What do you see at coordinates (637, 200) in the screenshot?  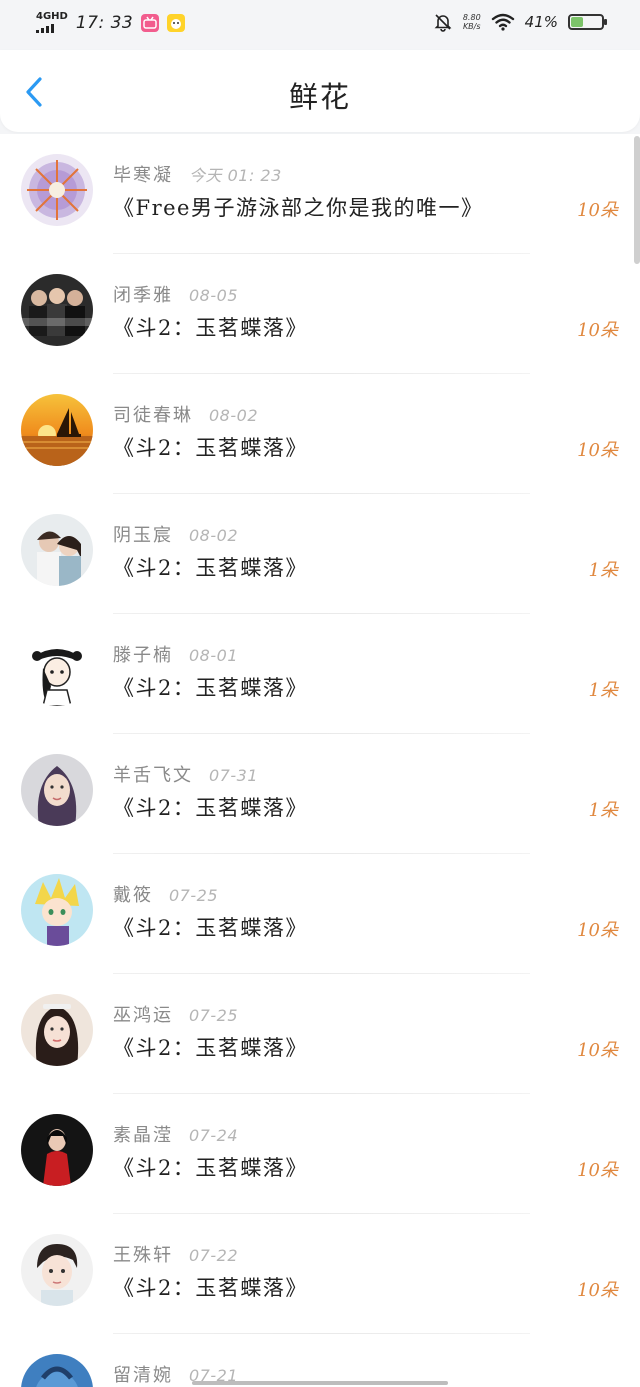 I see `scrollbar-thumb` at bounding box center [637, 200].